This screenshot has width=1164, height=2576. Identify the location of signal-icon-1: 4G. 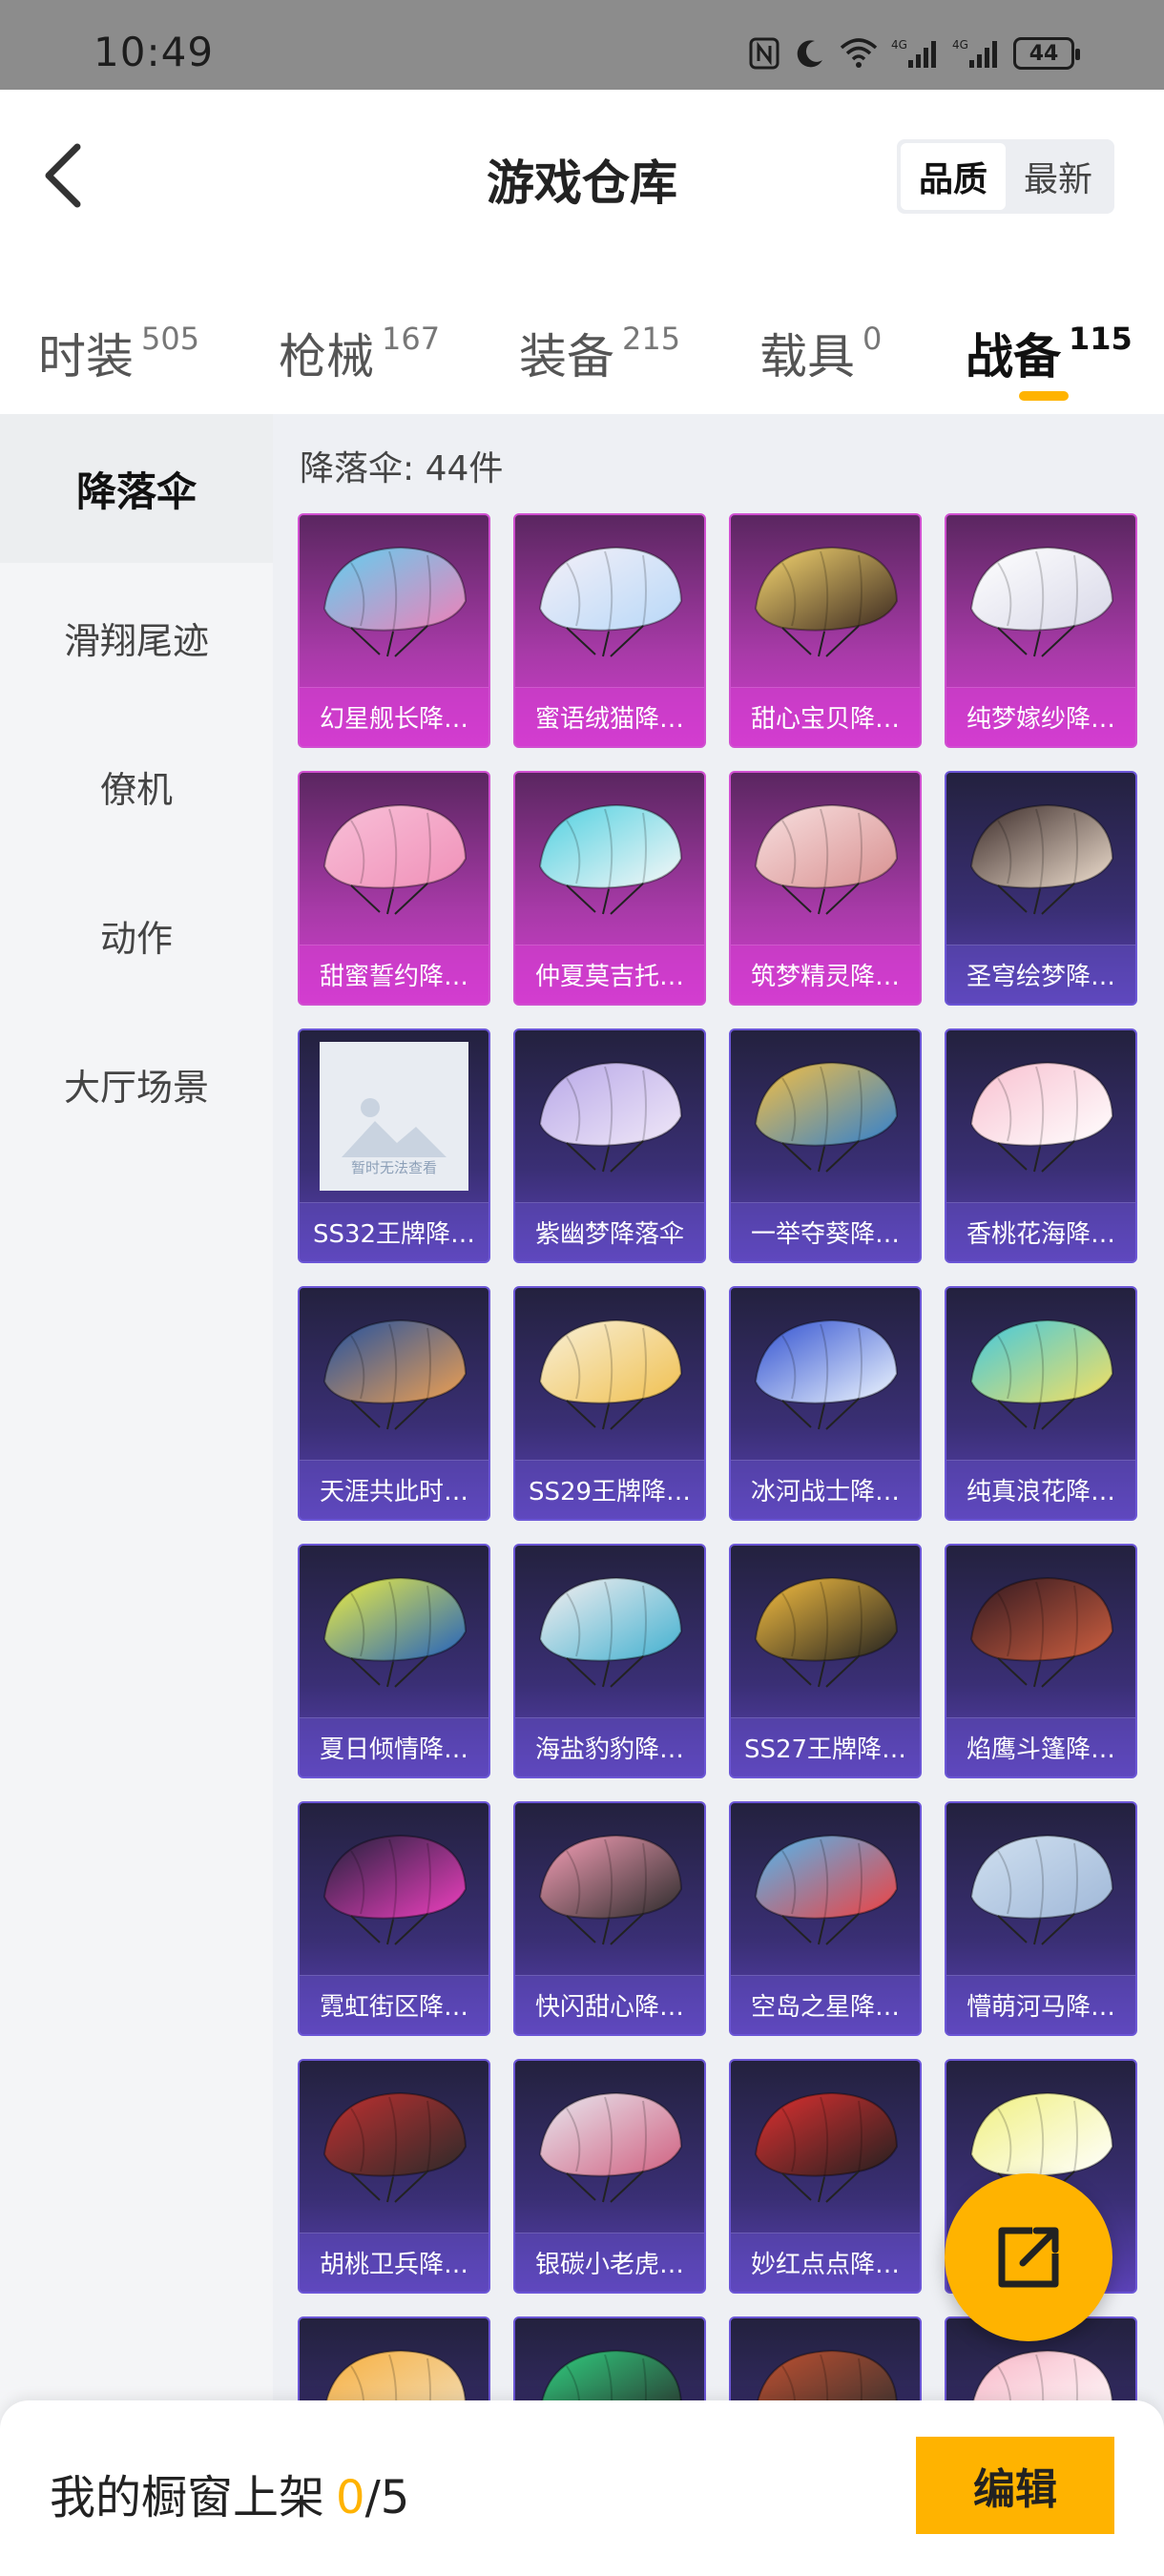
(915, 53).